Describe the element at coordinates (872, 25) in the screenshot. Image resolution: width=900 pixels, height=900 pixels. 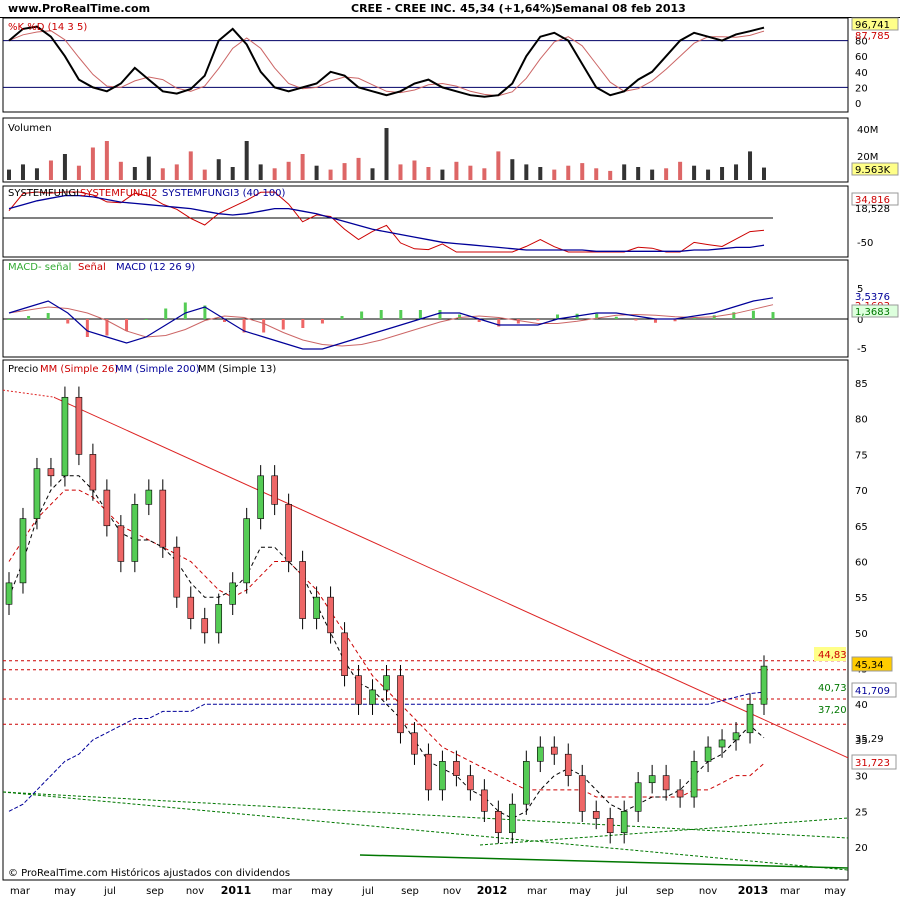
I see `stoch-value: 96,741` at that location.